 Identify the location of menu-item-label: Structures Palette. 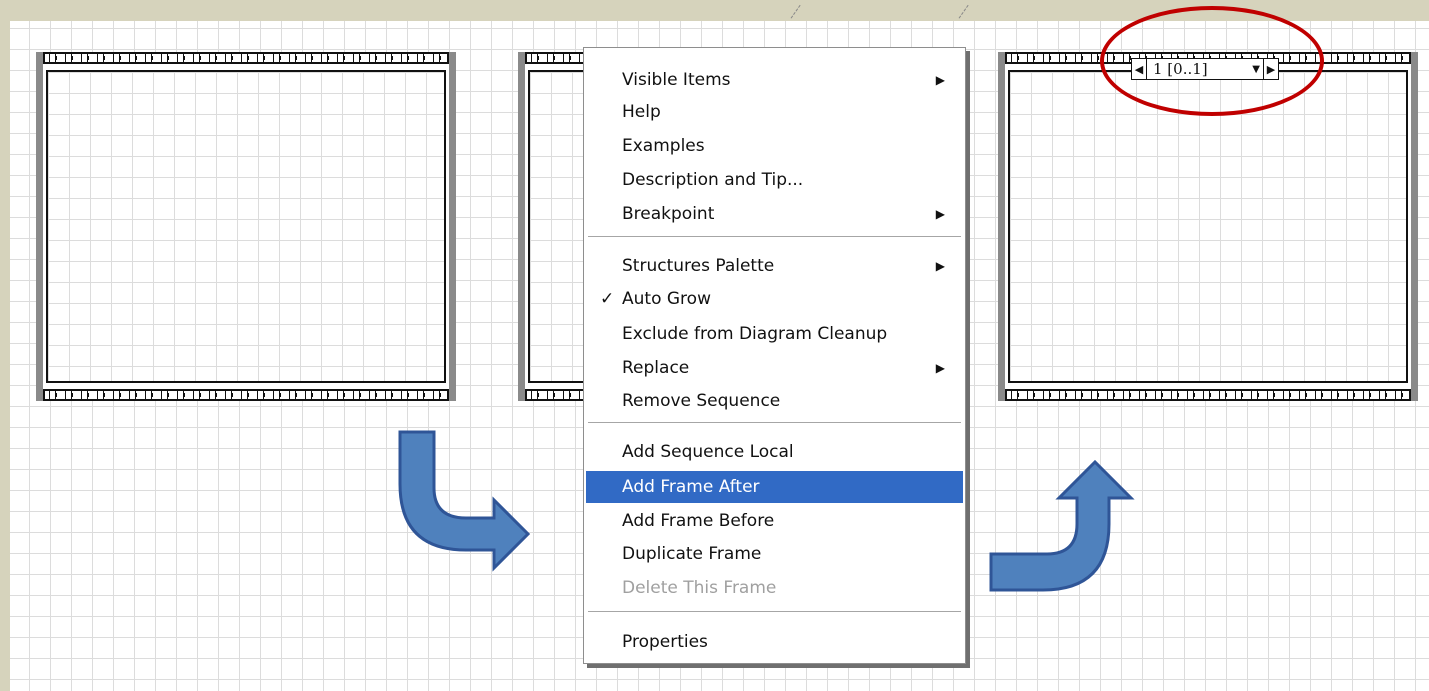
(698, 266).